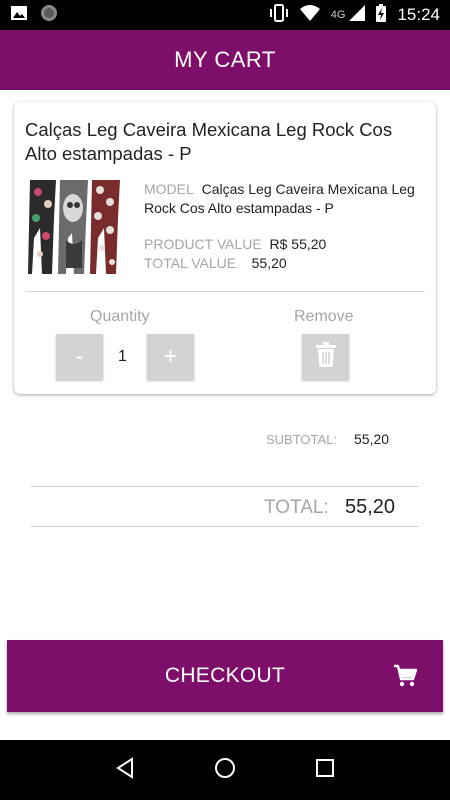  I want to click on circle-app-icon, so click(49, 15).